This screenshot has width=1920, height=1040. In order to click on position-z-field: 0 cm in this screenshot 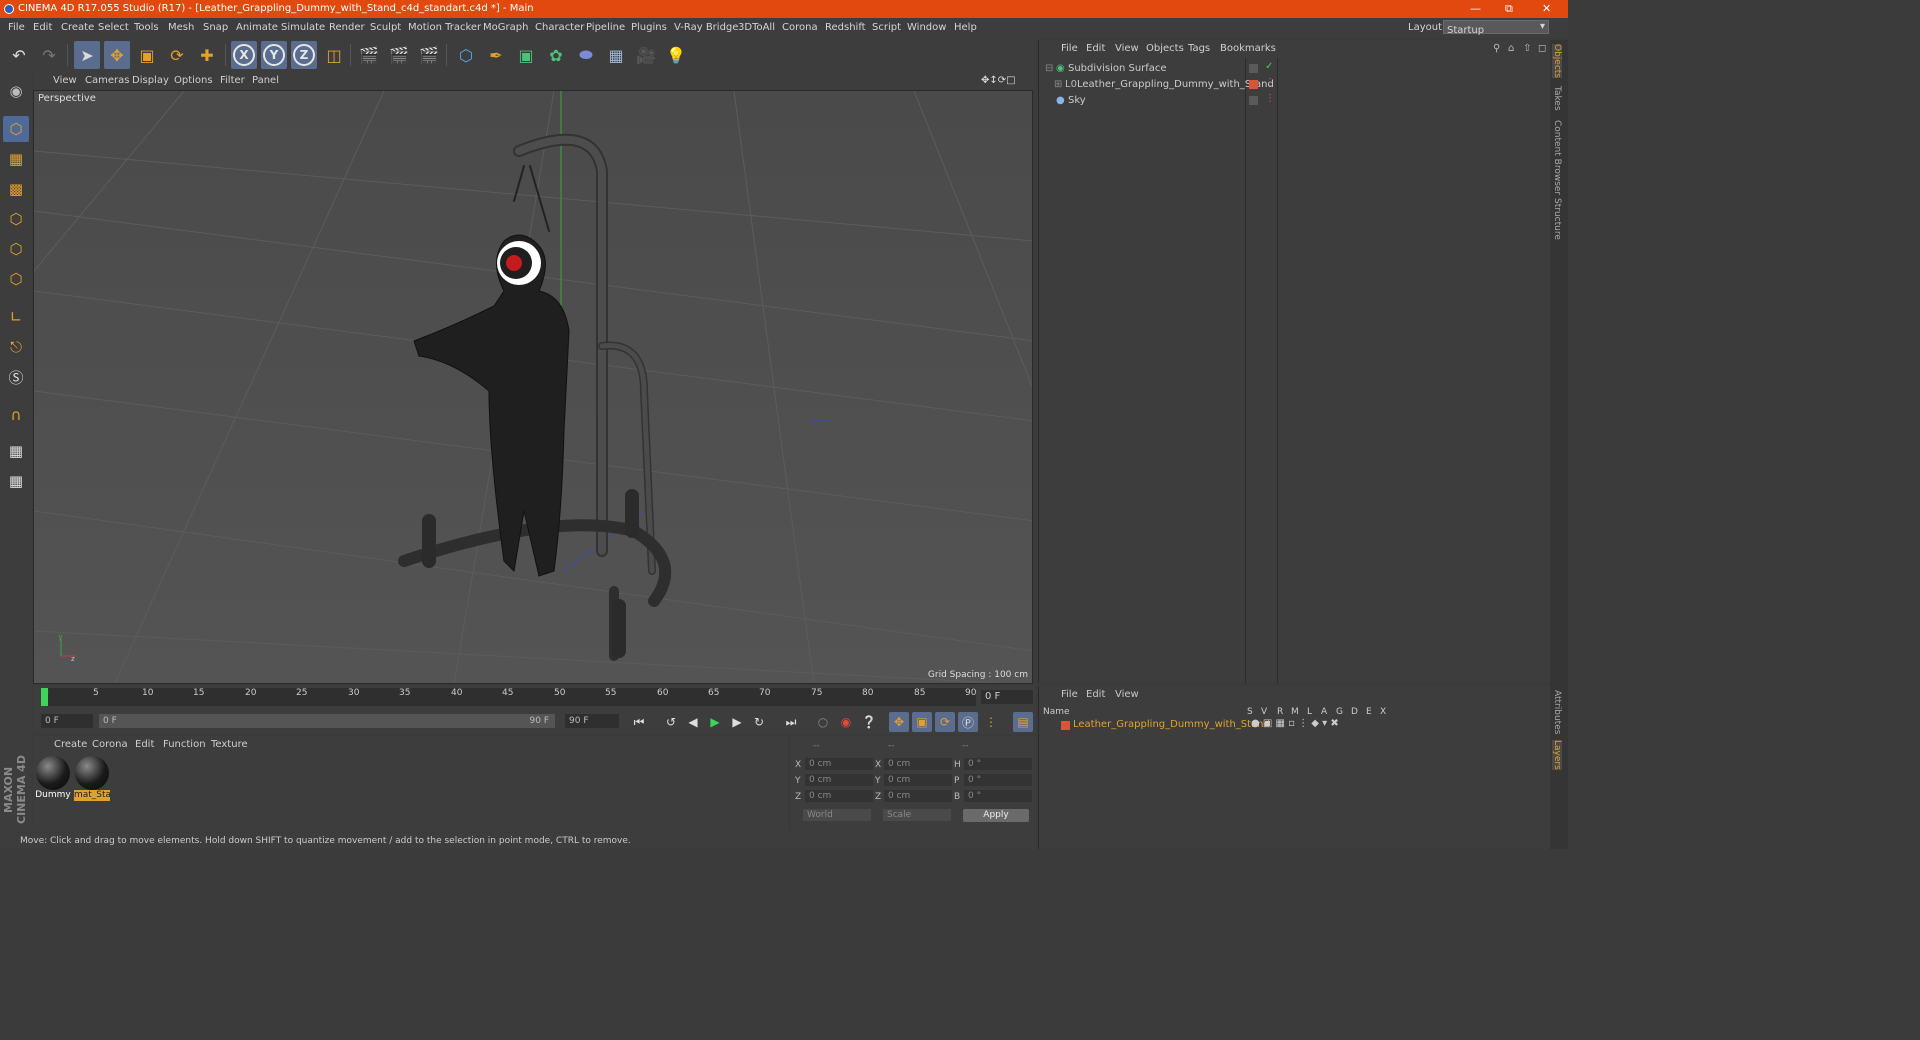, I will do `click(839, 796)`.